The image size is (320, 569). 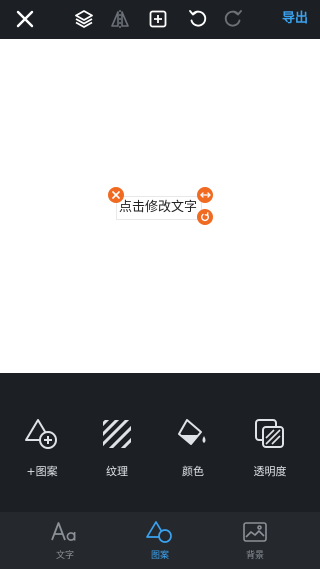 I want to click on tab-background-label: 背景, so click(x=254, y=556).